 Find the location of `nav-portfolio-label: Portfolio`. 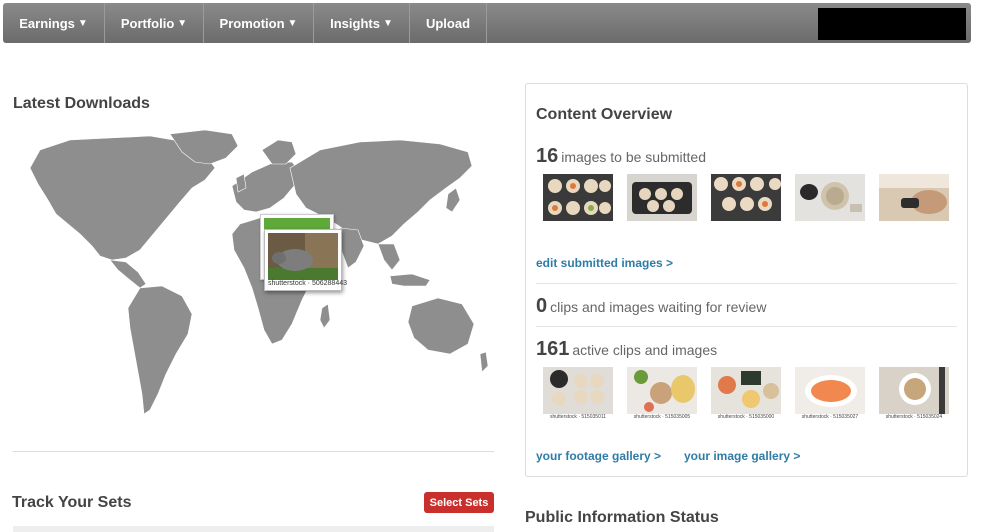

nav-portfolio-label: Portfolio is located at coordinates (147, 23).